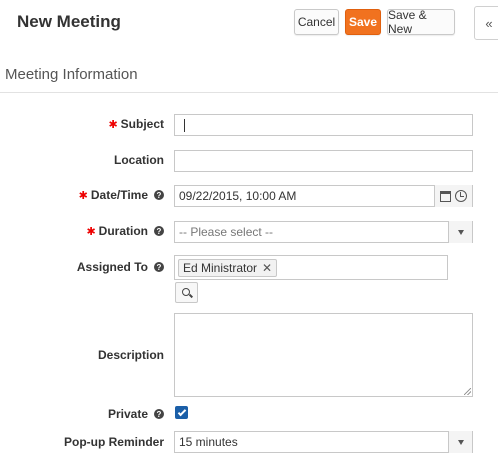 The height and width of the screenshot is (462, 498). I want to click on subject-input, so click(323, 125).